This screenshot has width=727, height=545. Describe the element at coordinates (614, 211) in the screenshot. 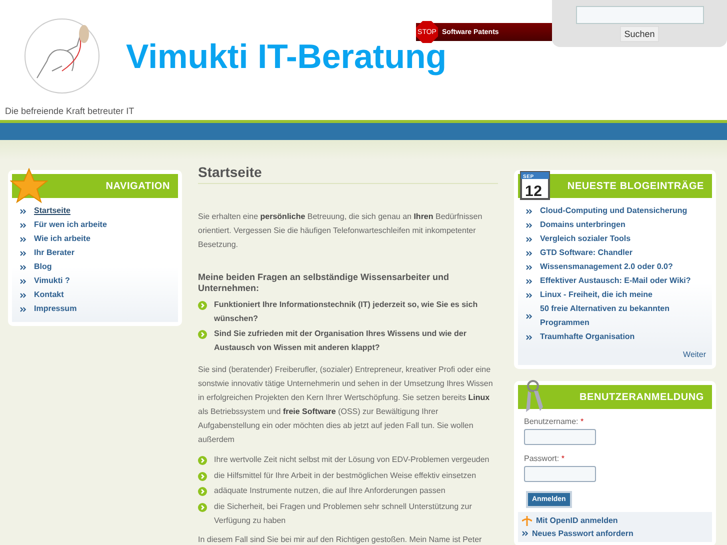

I see `blog-post-link: Cloud-Computing und Datensicherung` at that location.